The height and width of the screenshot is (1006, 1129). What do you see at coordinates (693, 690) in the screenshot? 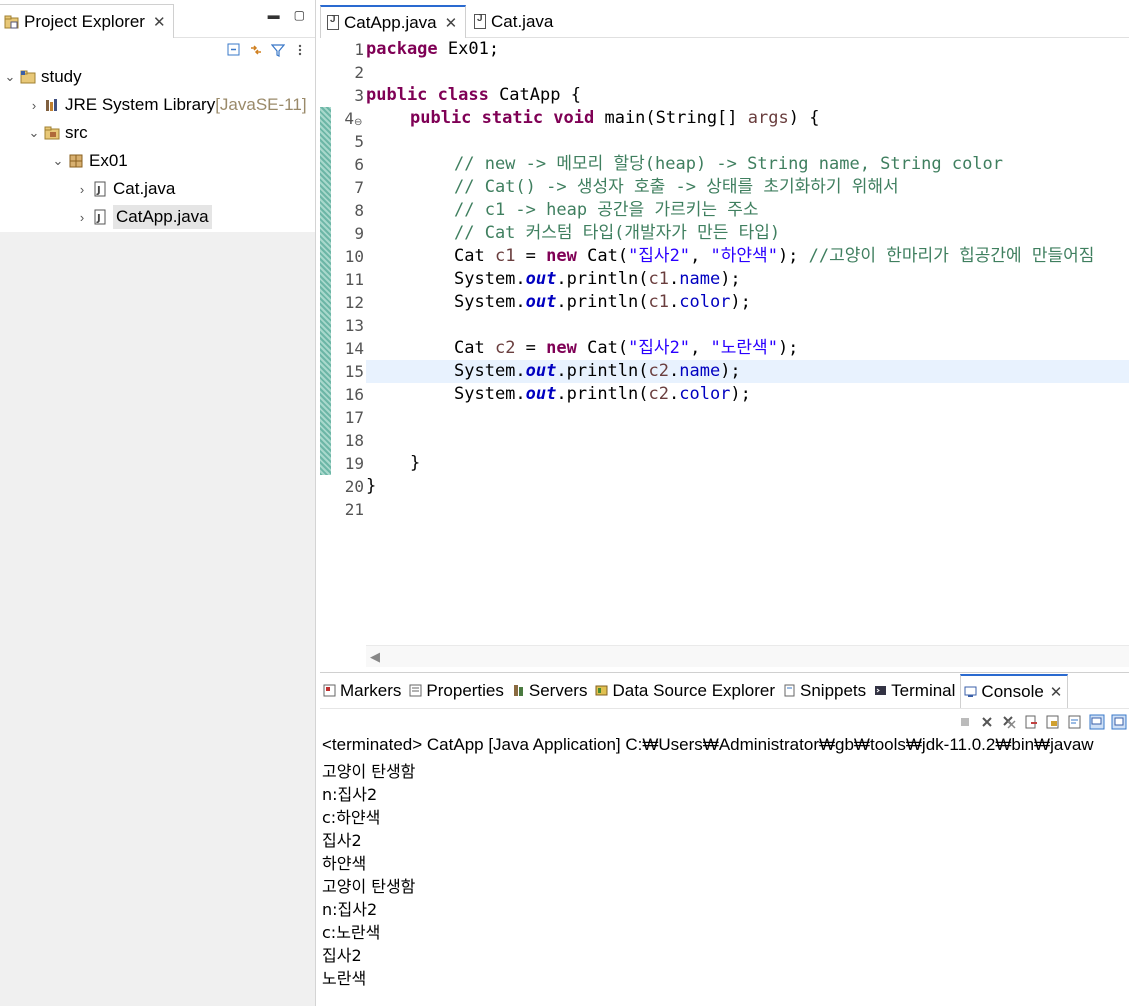
I see `tab-label: Data Source Explorer` at bounding box center [693, 690].